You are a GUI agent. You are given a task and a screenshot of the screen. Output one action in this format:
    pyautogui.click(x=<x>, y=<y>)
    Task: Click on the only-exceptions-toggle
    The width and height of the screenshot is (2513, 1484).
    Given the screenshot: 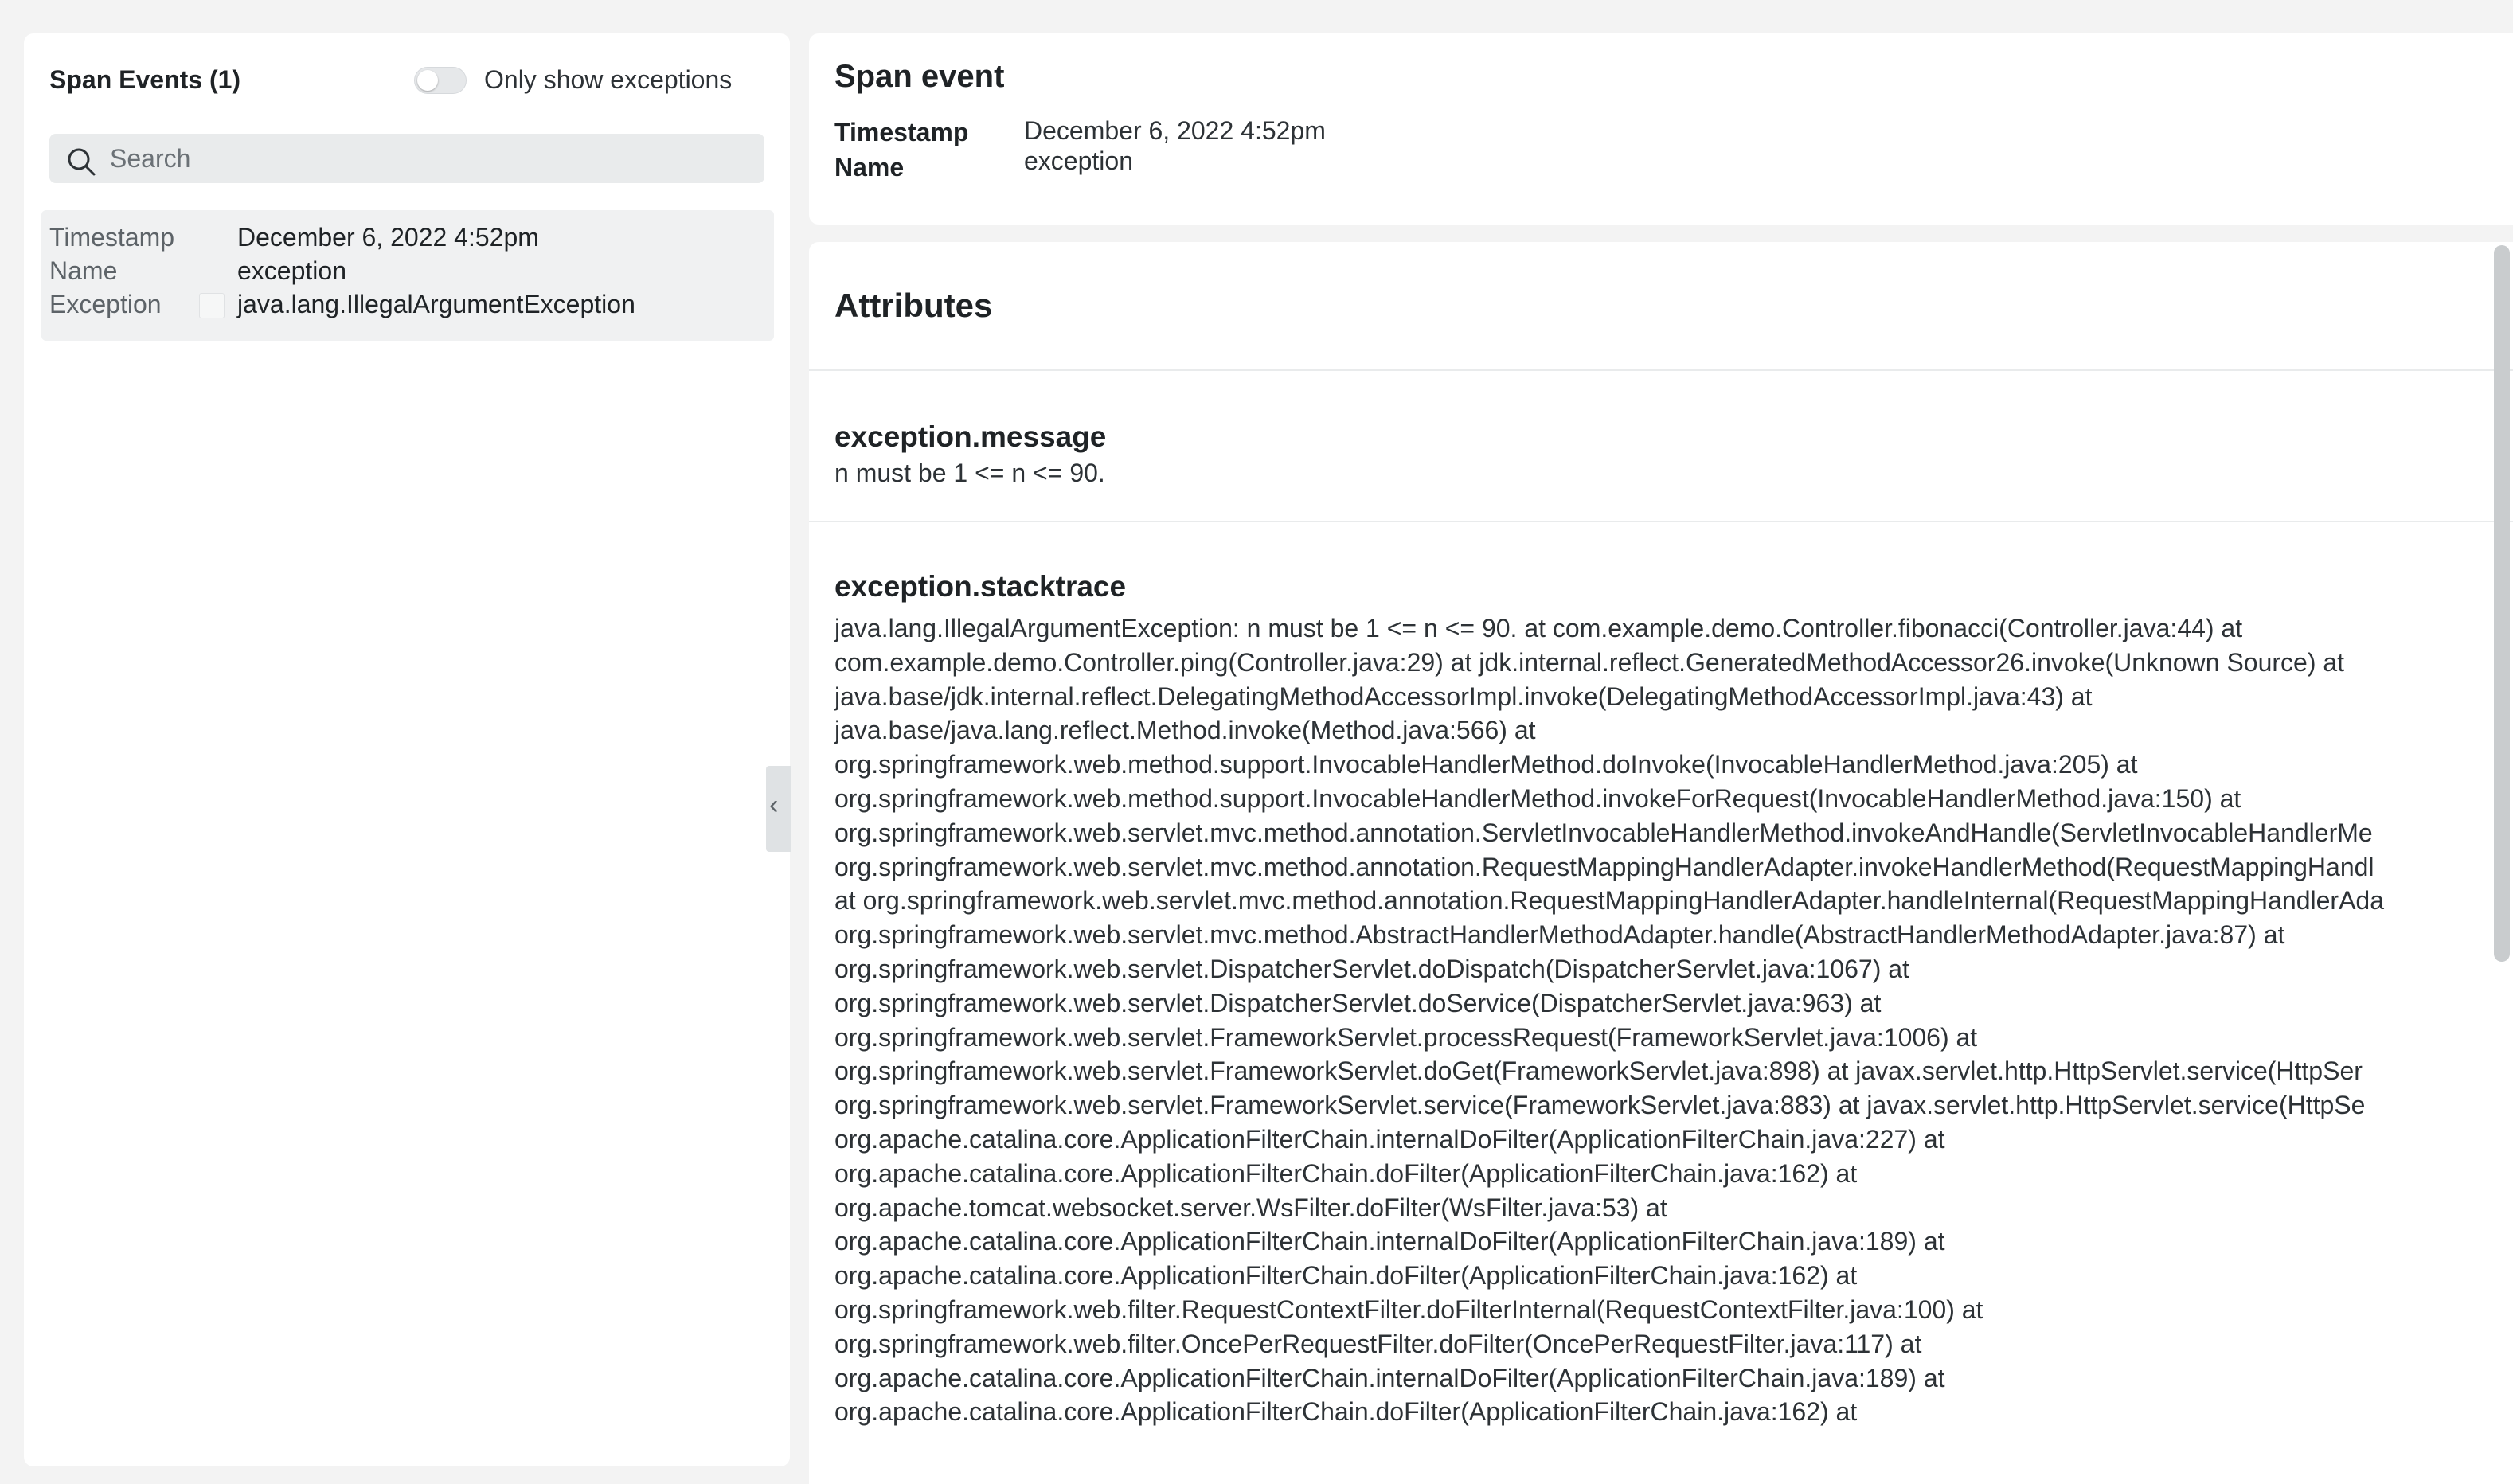 What is the action you would take?
    pyautogui.click(x=440, y=80)
    